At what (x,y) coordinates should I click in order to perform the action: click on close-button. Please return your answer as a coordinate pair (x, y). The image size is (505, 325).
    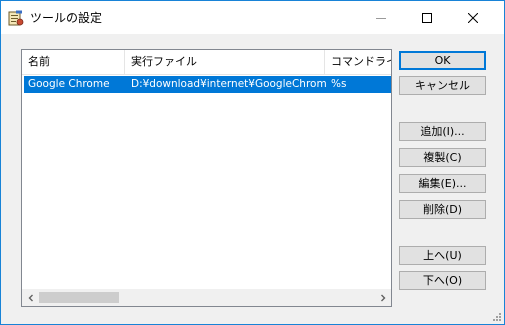
    Looking at the image, I should click on (473, 17).